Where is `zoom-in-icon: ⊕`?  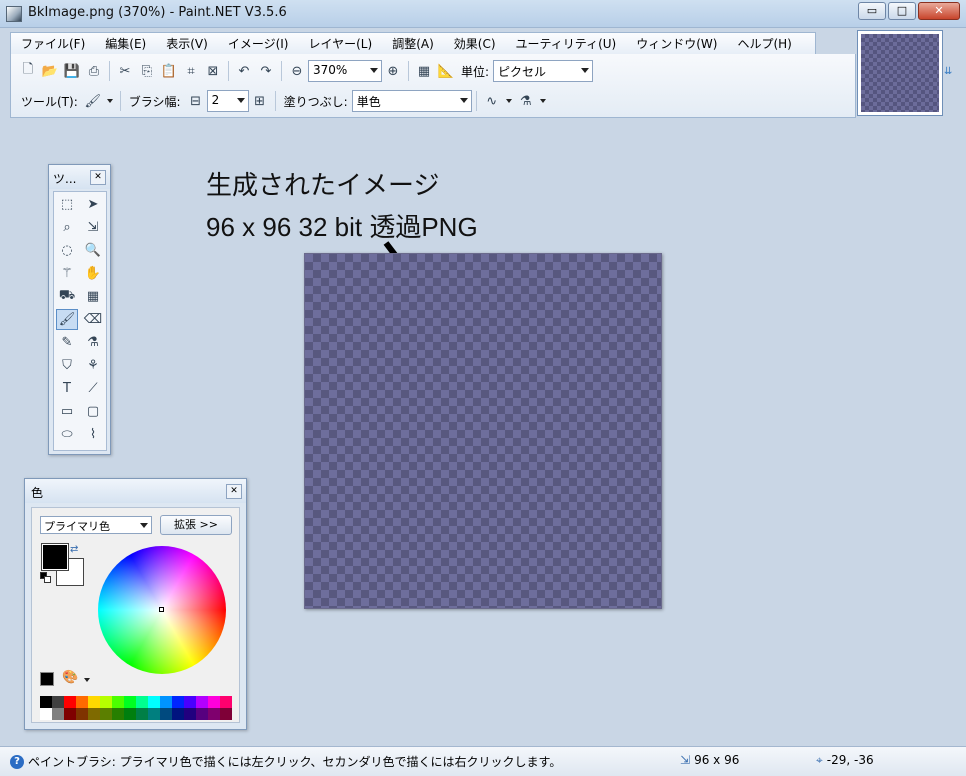
zoom-in-icon: ⊕ is located at coordinates (393, 71).